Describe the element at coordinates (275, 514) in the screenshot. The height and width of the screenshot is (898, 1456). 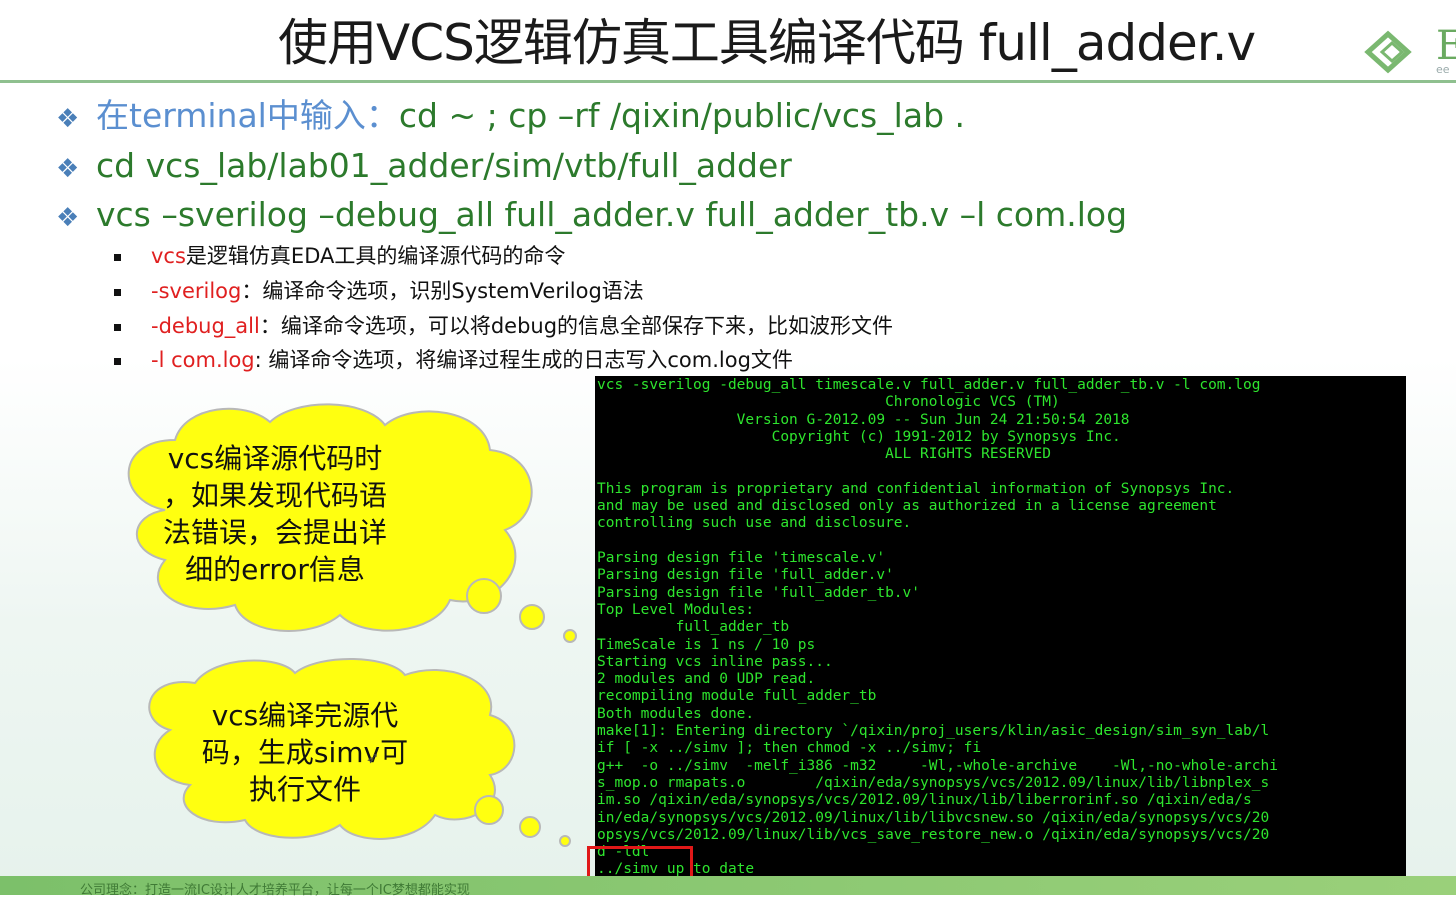
I see `callout-1-text: vcs编译源代码时 ，如果发现代码语 法错误，会提出详 细的error信息` at that location.